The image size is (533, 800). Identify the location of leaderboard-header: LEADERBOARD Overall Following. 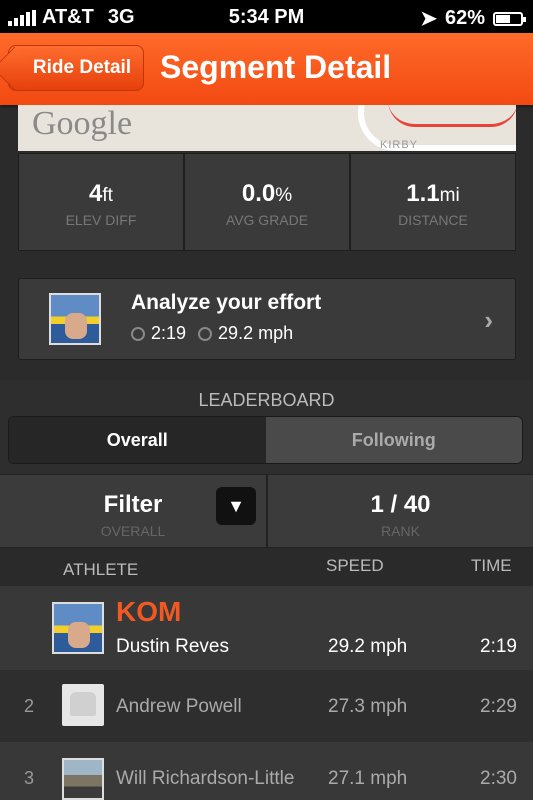
(266, 427).